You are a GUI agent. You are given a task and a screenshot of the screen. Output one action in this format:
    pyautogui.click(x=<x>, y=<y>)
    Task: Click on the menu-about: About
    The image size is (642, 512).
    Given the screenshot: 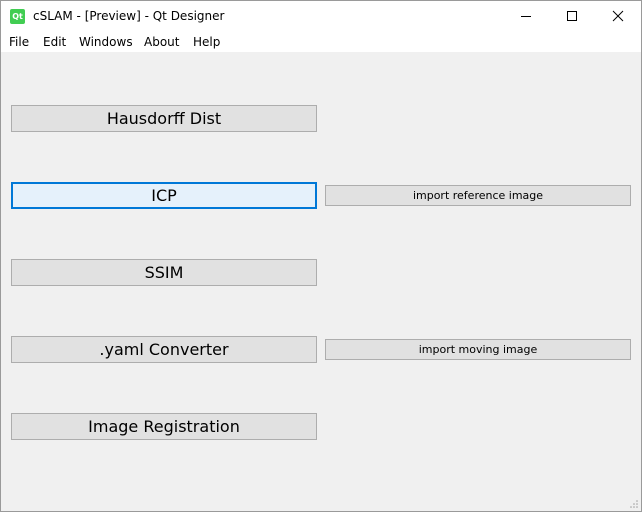 What is the action you would take?
    pyautogui.click(x=161, y=42)
    